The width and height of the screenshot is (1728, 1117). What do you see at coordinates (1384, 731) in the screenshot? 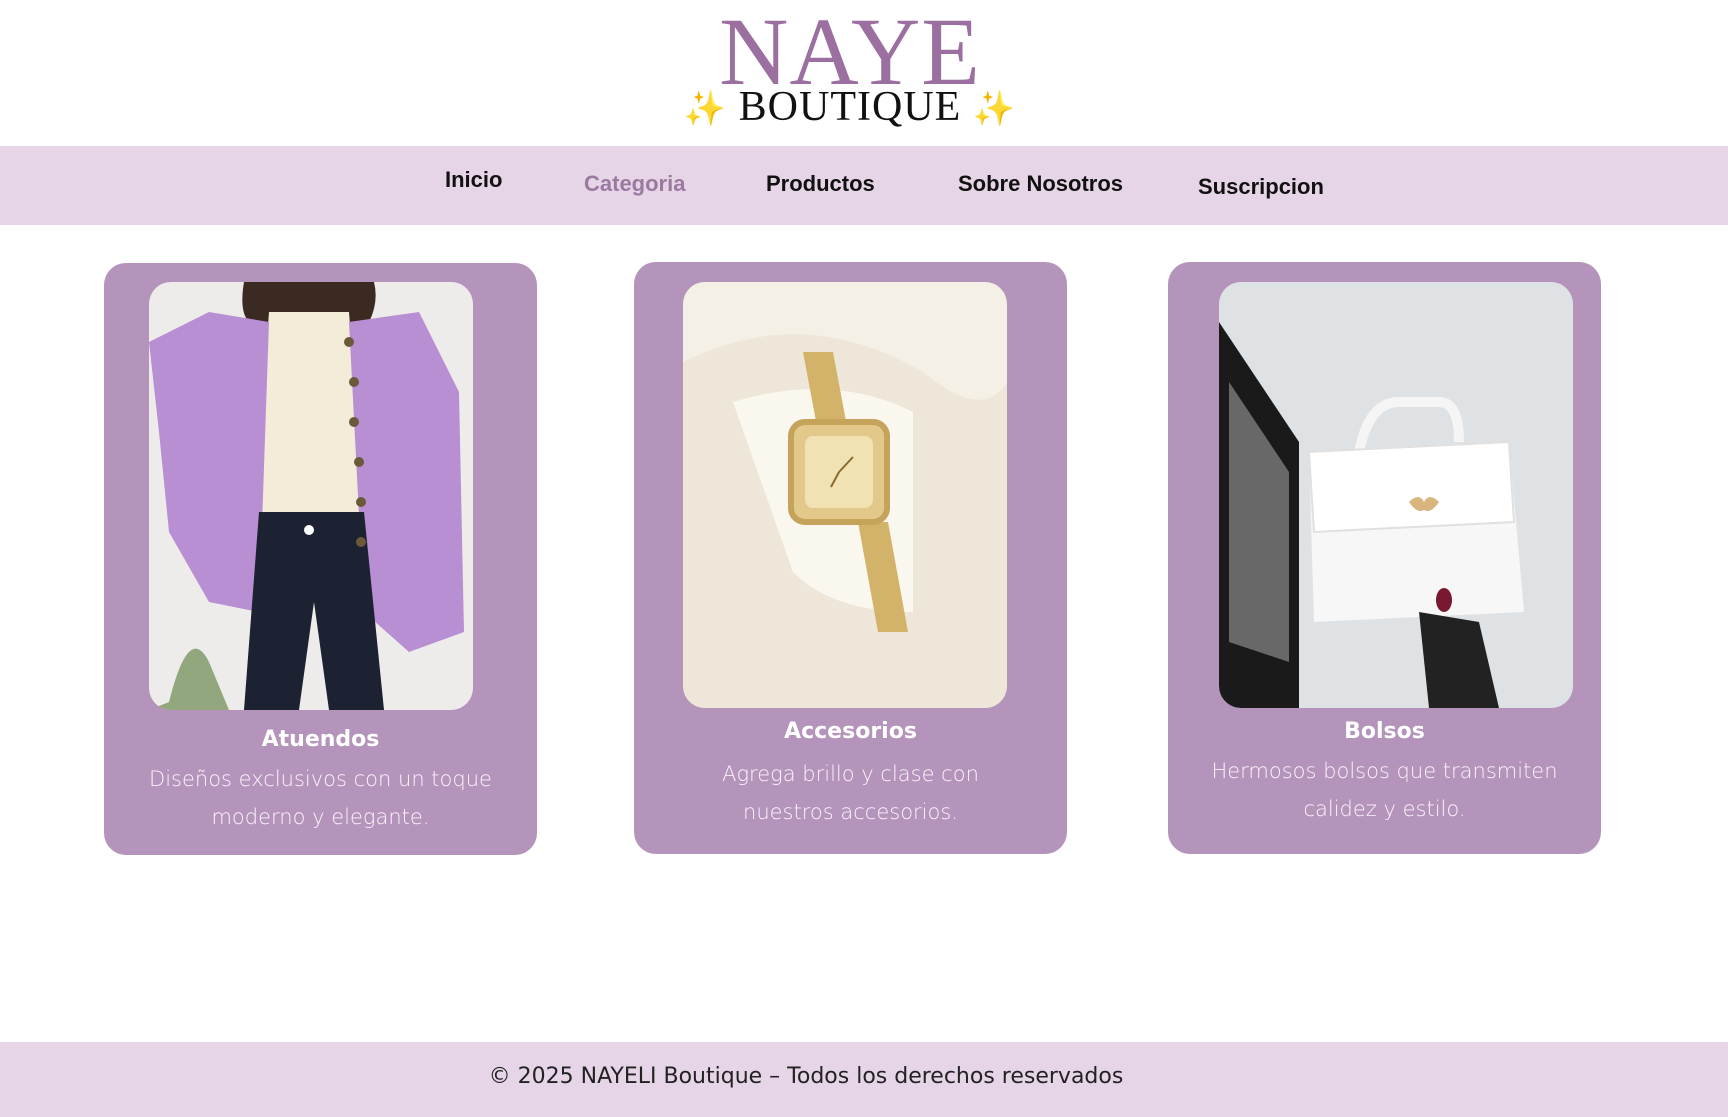
I see `card-title: Bolsos` at bounding box center [1384, 731].